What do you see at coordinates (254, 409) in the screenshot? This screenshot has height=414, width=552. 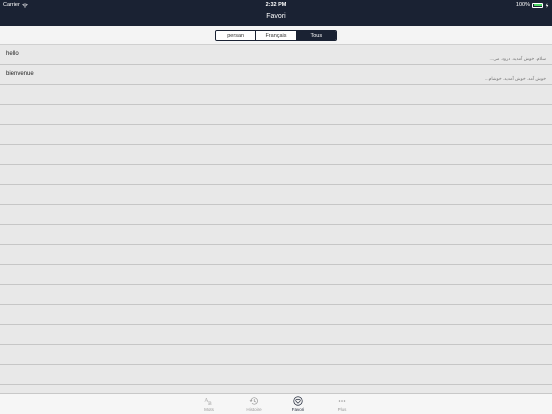 I see `tab-label: Histoire` at bounding box center [254, 409].